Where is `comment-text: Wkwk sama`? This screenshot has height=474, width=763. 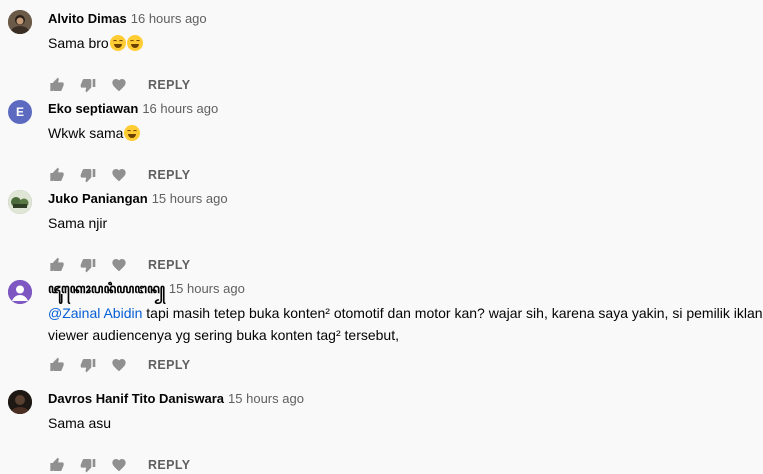 comment-text: Wkwk sama is located at coordinates (405, 133).